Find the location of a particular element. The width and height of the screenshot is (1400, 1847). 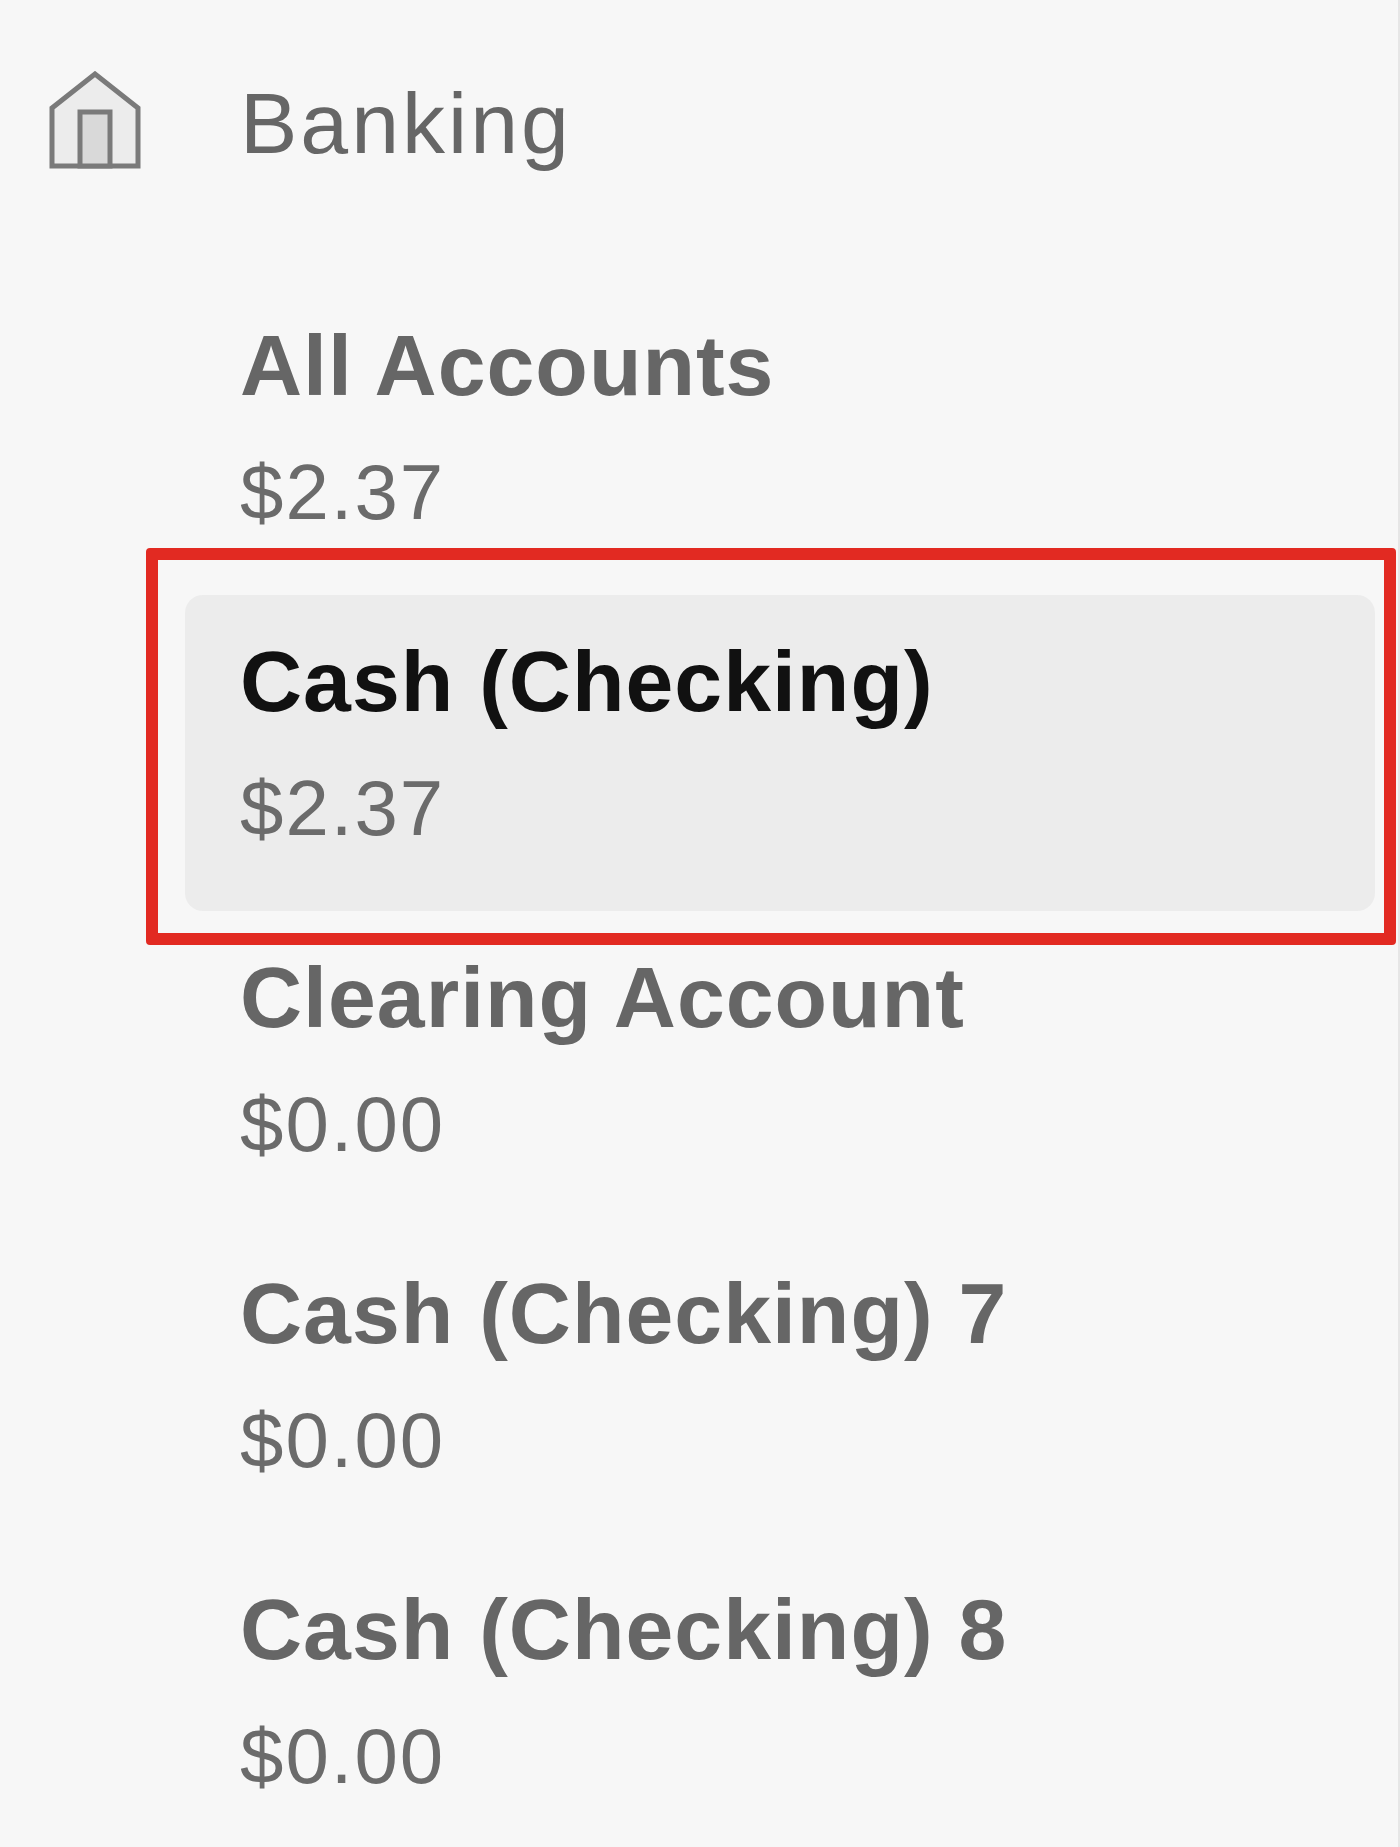

account-name: All Accounts is located at coordinates (508, 365).